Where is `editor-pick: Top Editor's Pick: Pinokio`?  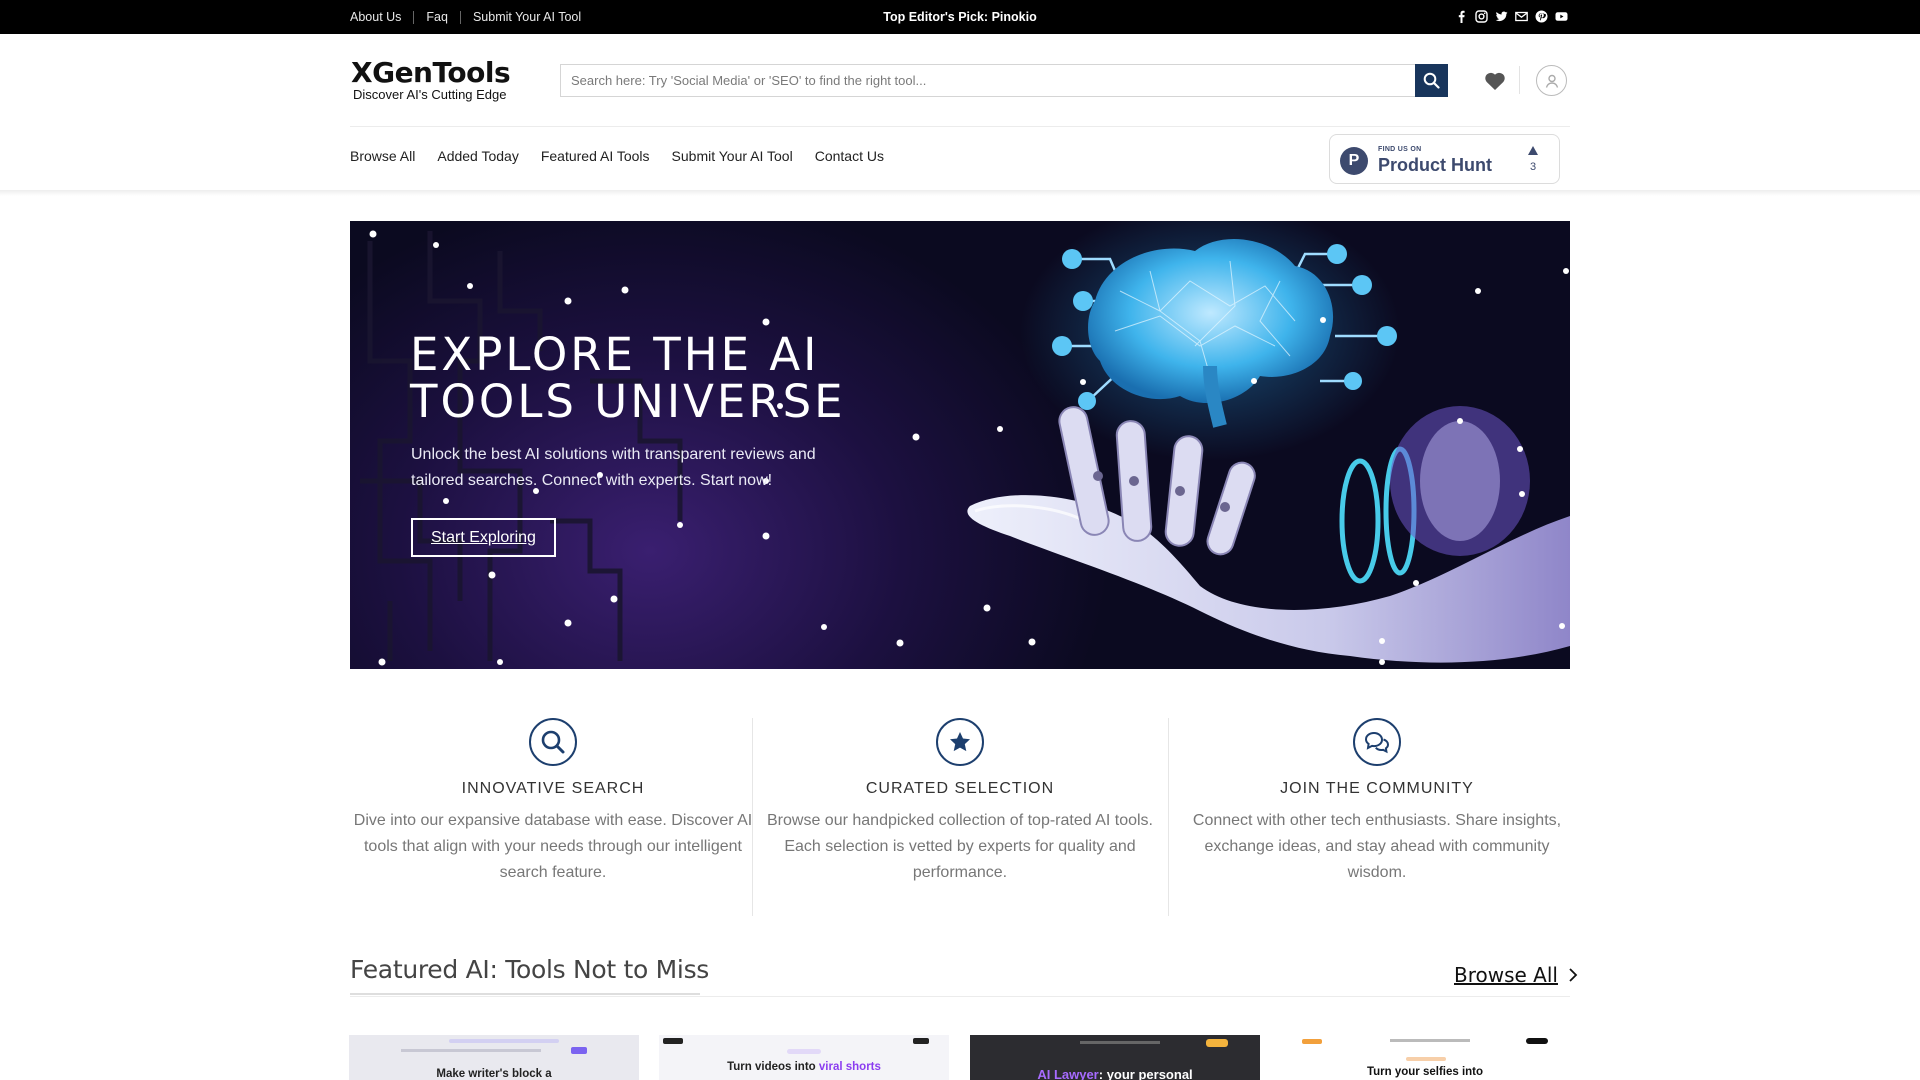
editor-pick: Top Editor's Pick: Pinokio is located at coordinates (960, 17).